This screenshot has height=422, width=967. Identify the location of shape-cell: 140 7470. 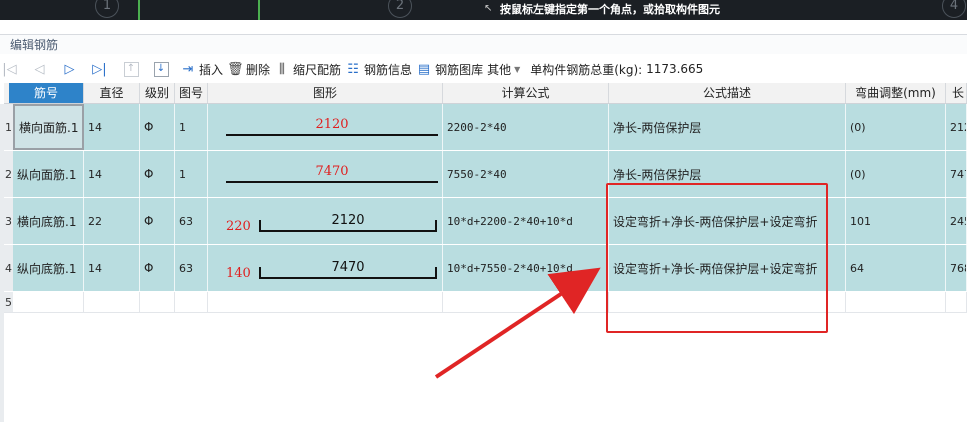
(325, 268).